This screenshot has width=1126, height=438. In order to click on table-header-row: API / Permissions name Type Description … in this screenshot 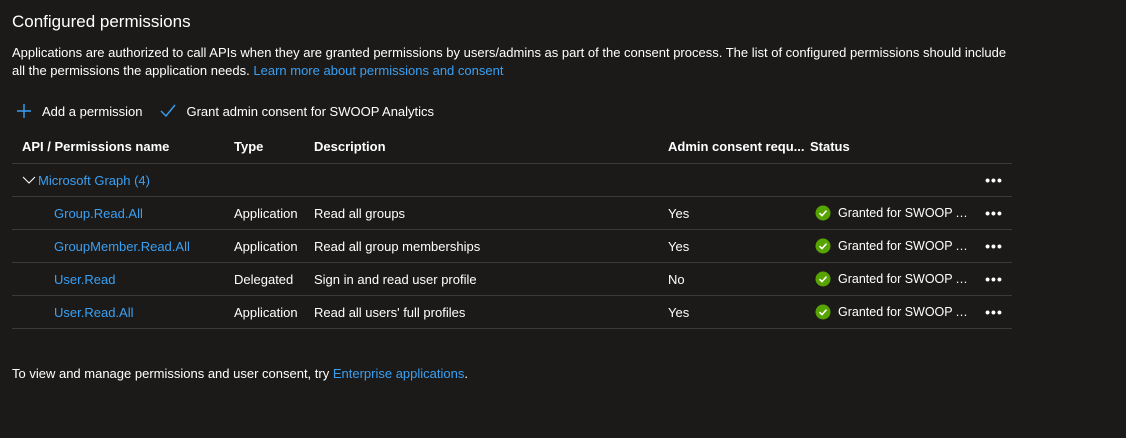, I will do `click(512, 147)`.